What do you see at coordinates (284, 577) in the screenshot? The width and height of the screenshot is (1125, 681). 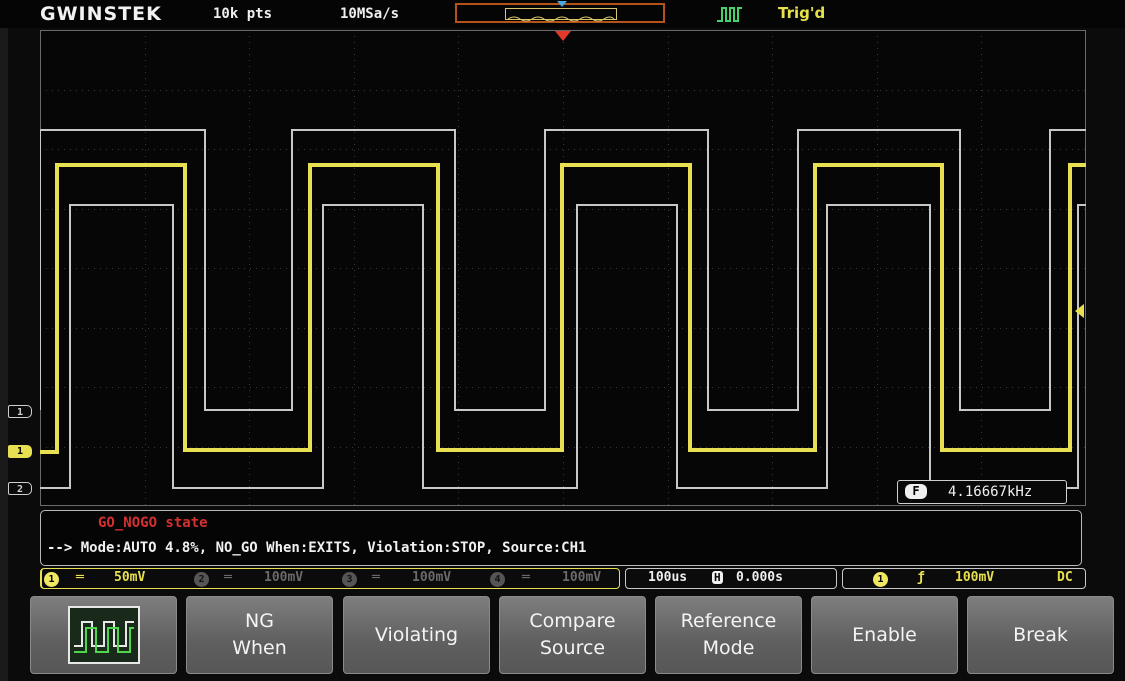 I see `ch2-scale: 100mV` at bounding box center [284, 577].